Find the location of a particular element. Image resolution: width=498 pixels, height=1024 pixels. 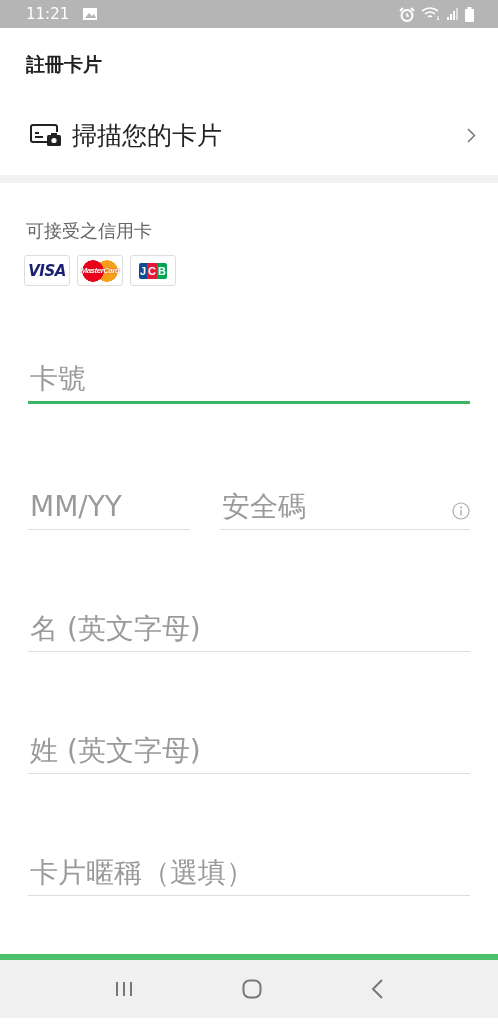

home-icon is located at coordinates (252, 989).